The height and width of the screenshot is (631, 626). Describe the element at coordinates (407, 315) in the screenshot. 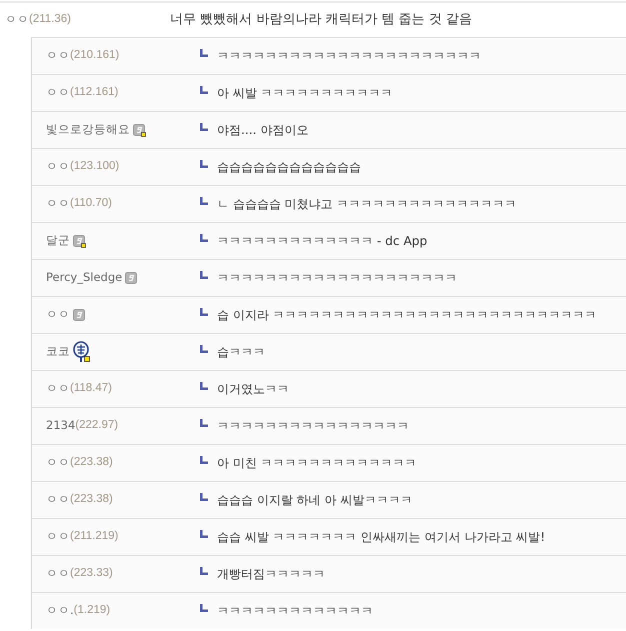

I see `reply-text: 습 이지라 ㅋㅋㅋㅋㅋㅋㅋㅋㅋㅋㅋㅋㅋㅋㅋㅋㅋㅋㅋㅋㅋㅋㅋㅋㅋㅋㅋ` at that location.